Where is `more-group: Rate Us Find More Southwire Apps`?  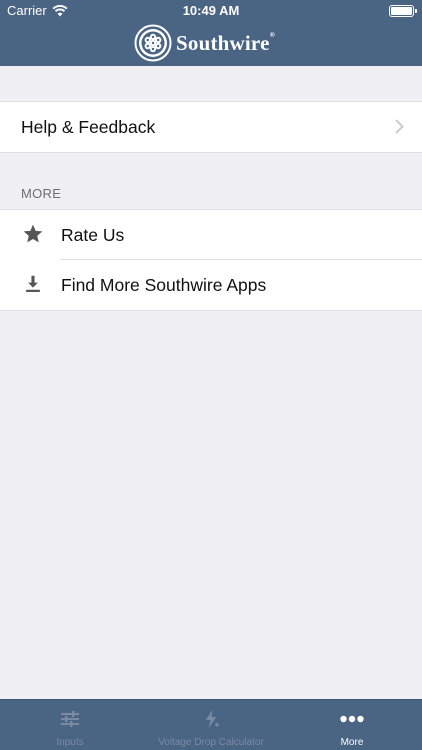 more-group: Rate Us Find More Southwire Apps is located at coordinates (211, 260).